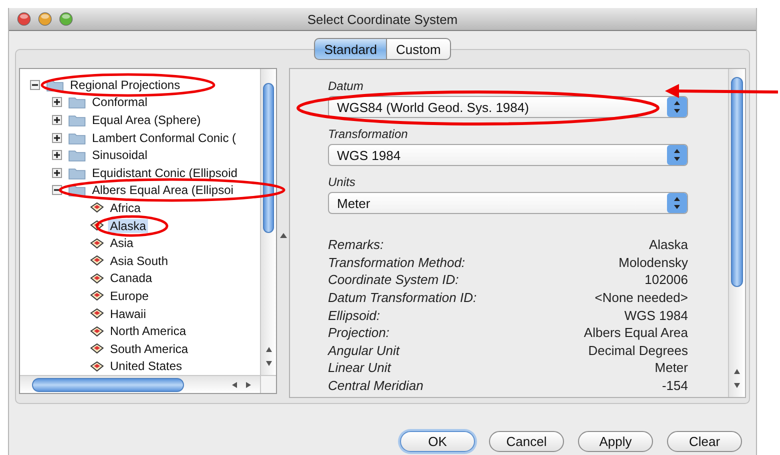 This screenshot has height=455, width=780. I want to click on detail-value: 102006, so click(666, 280).